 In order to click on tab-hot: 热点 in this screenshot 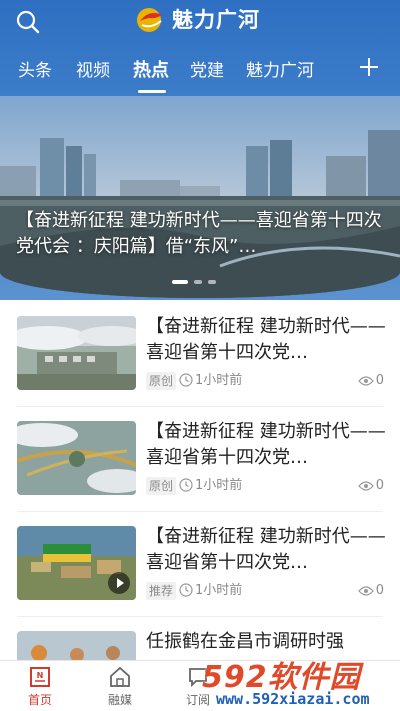, I will do `click(151, 69)`.